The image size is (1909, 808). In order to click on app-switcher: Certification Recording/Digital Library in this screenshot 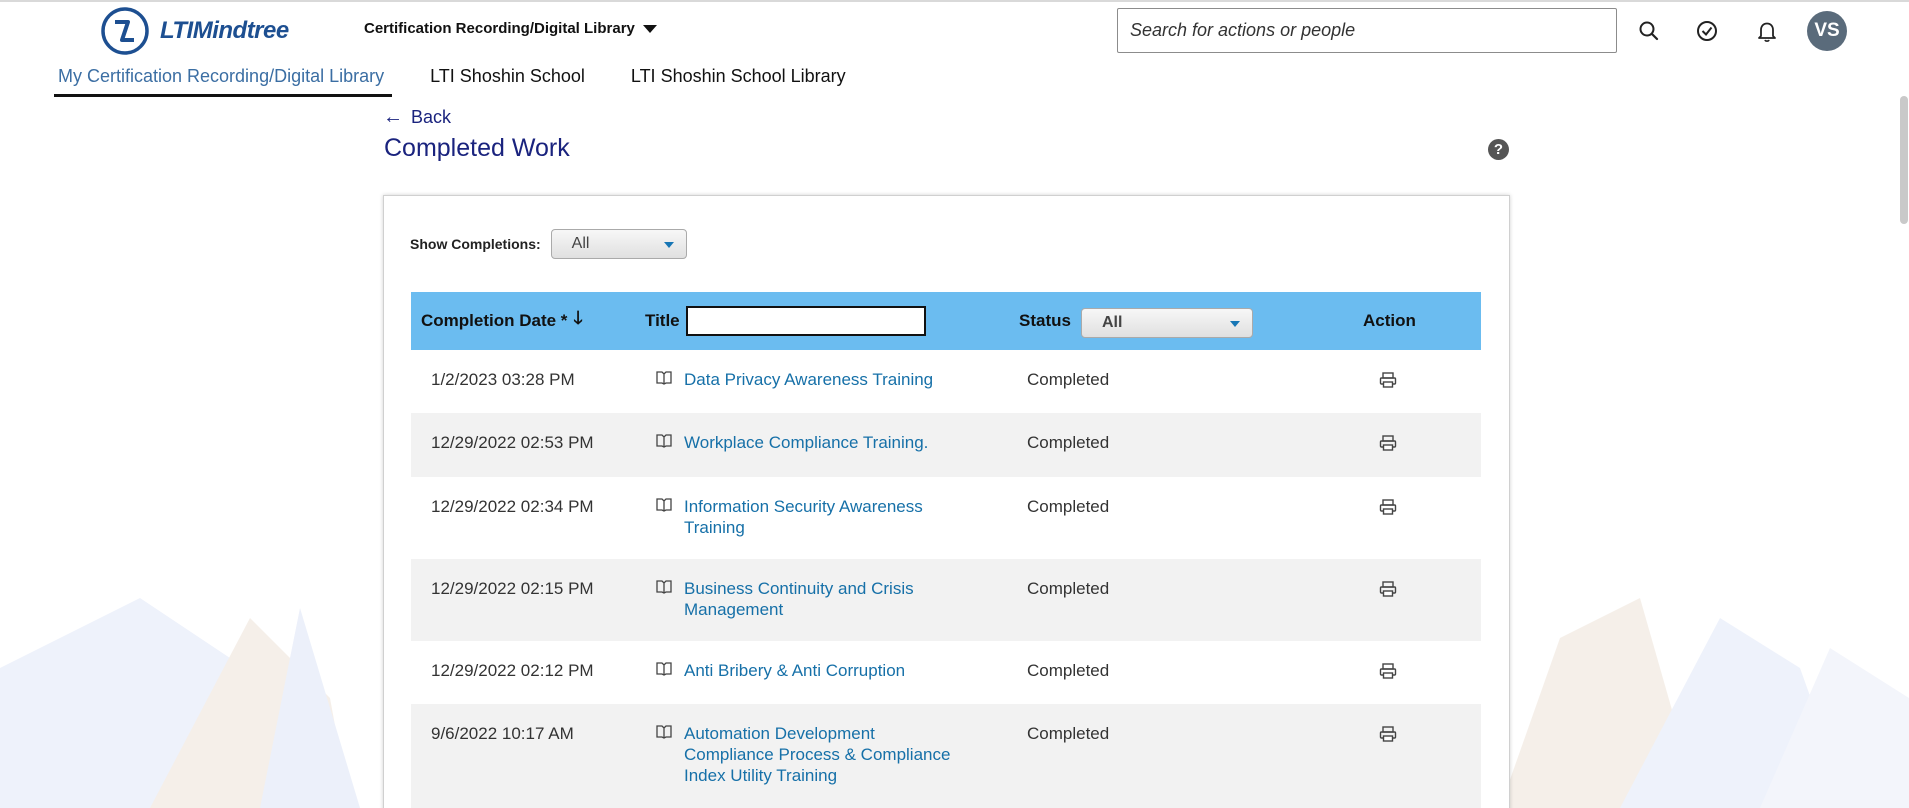, I will do `click(510, 28)`.